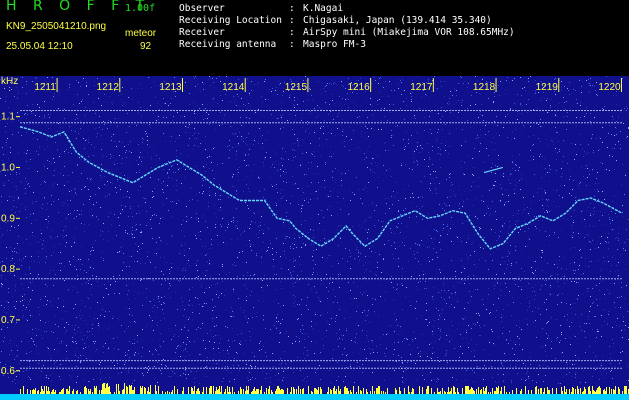 The width and height of the screenshot is (629, 400). What do you see at coordinates (334, 44) in the screenshot?
I see `info-value: Maspro FM-3` at bounding box center [334, 44].